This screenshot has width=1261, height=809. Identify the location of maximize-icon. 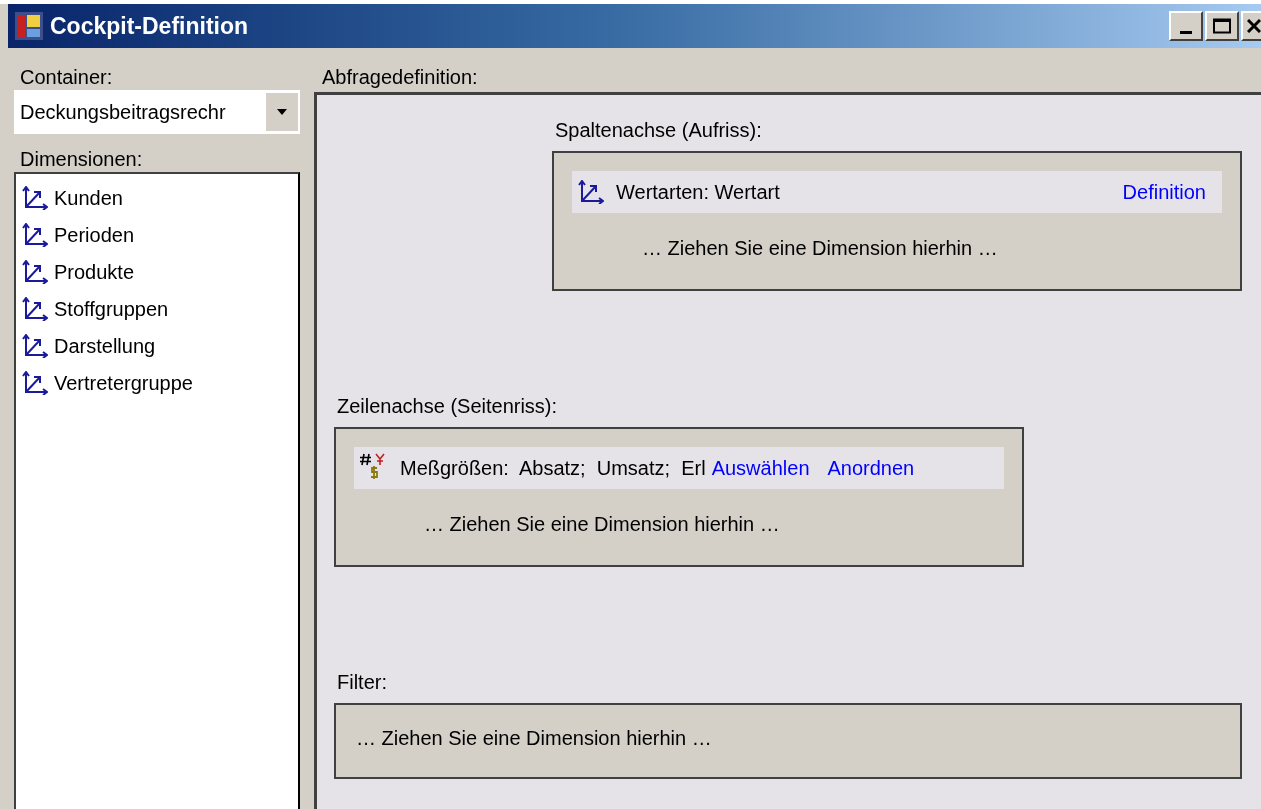
(1222, 26).